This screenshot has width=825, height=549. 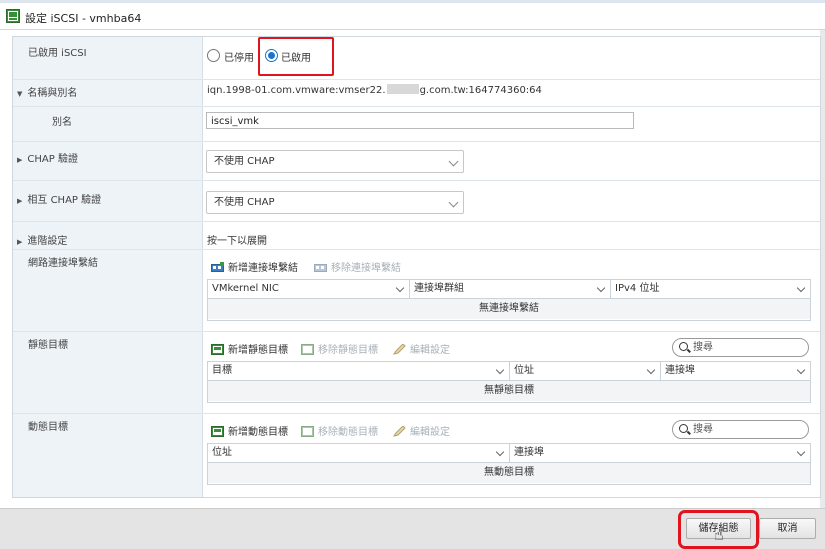 I want to click on column-header: VMkernel NIC, so click(x=309, y=289).